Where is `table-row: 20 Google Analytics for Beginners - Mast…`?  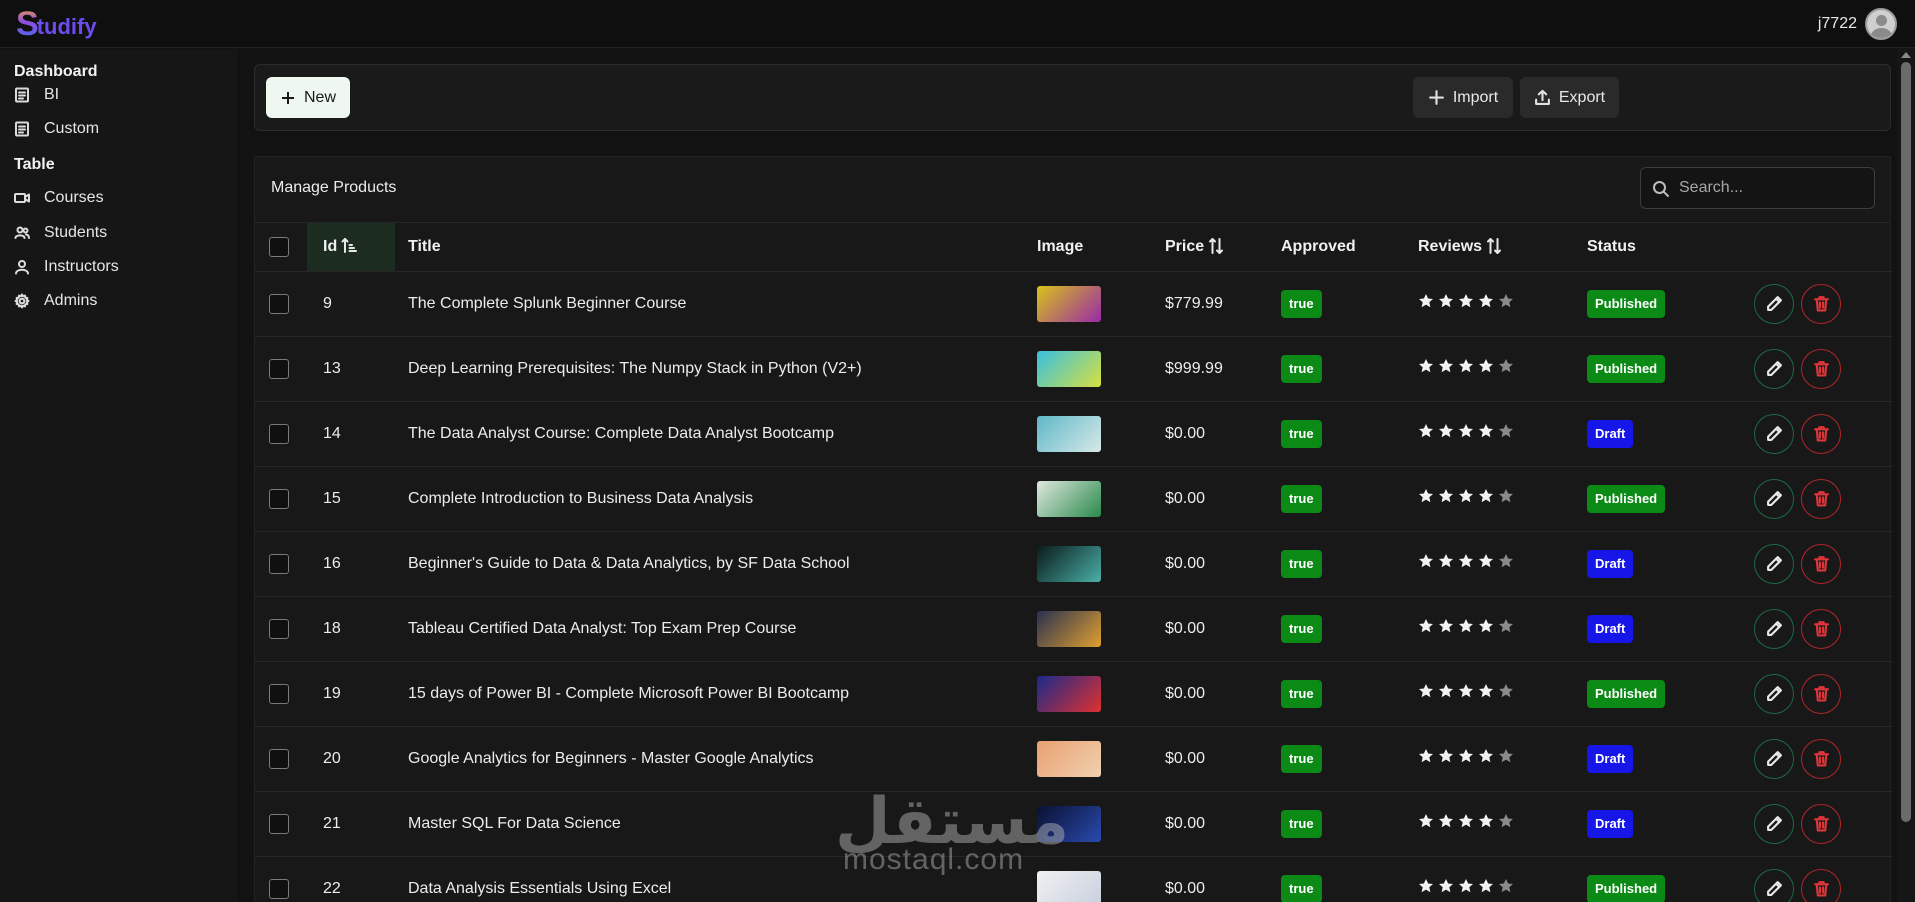 table-row: 20 Google Analytics for Beginners - Mast… is located at coordinates (1073, 759).